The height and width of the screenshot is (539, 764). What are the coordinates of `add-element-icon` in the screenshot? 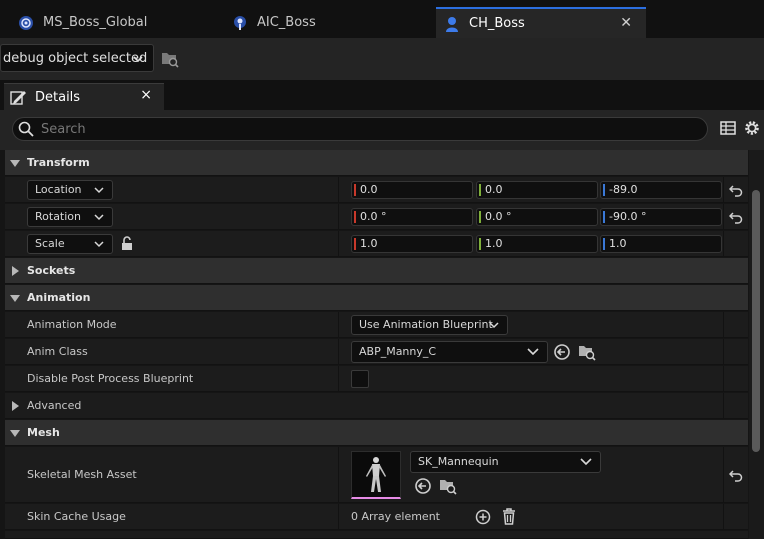 It's located at (483, 517).